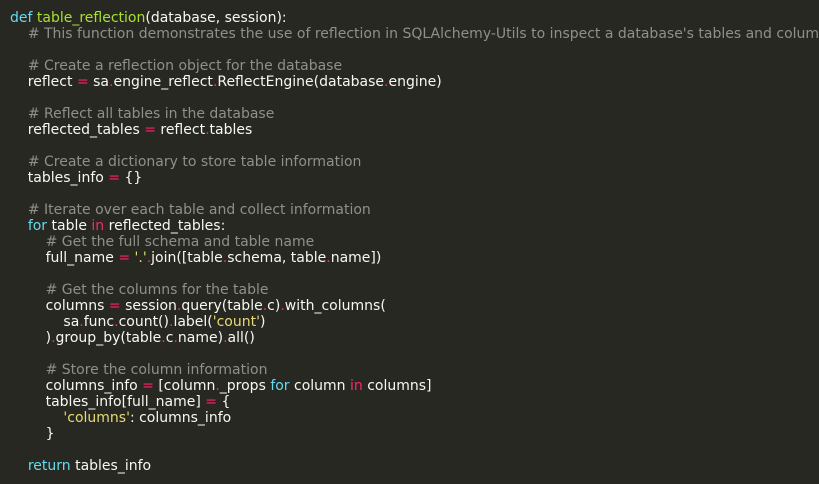 This screenshot has height=484, width=819. What do you see at coordinates (222, 306) in the screenshot?
I see `code-token: query(table` at bounding box center [222, 306].